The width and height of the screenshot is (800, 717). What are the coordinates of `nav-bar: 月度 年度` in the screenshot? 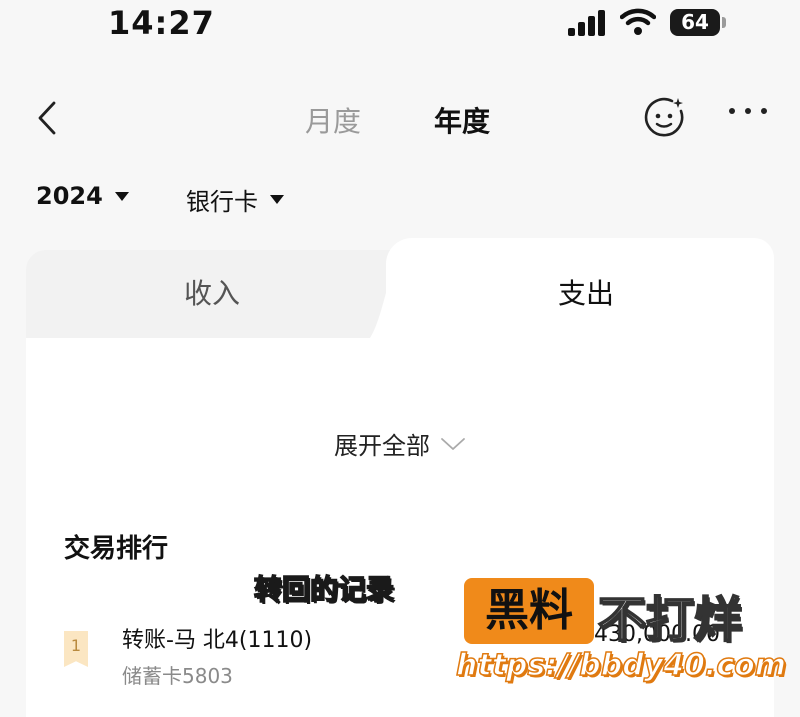 It's located at (400, 118).